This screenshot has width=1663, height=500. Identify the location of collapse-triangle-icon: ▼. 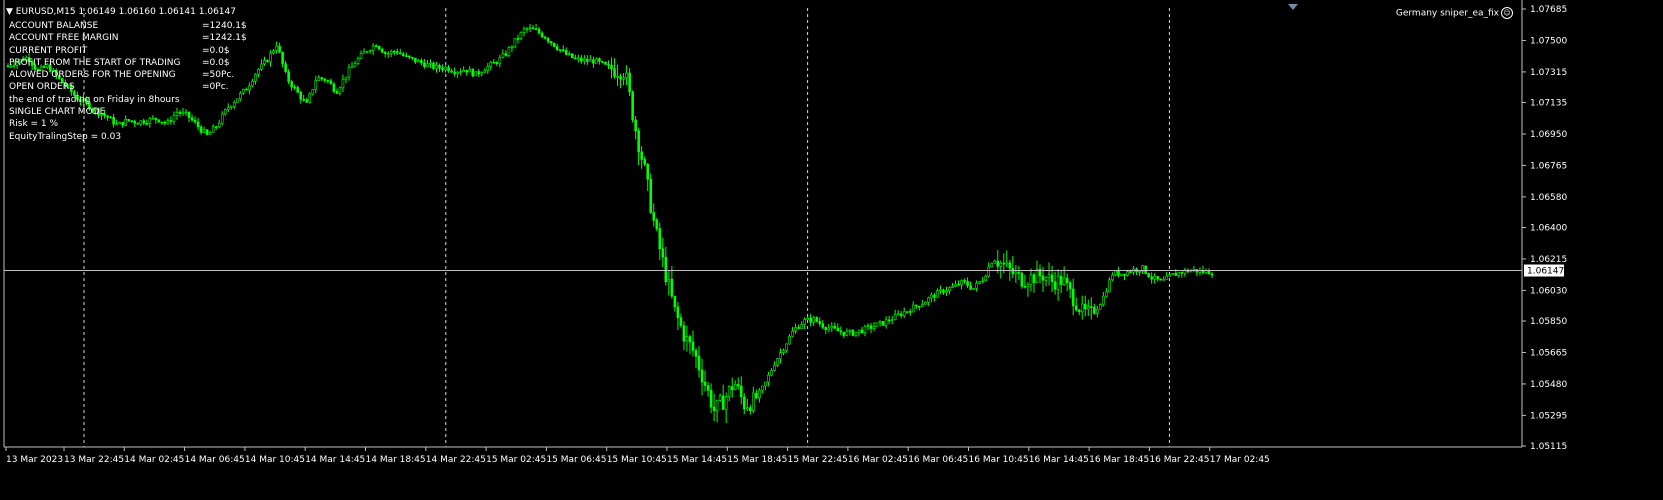
(9, 12).